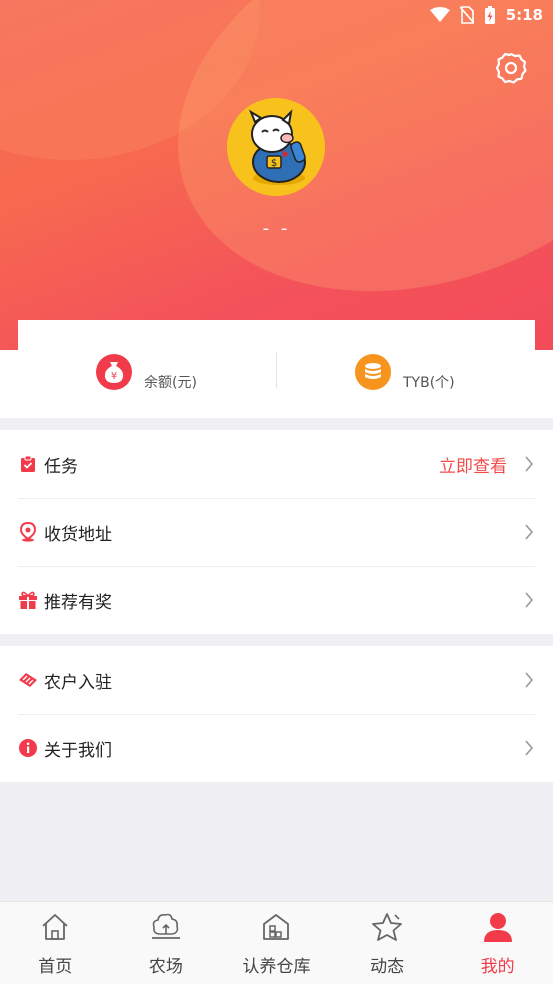 This screenshot has height=984, width=553. I want to click on view-now-link: 立即查看, so click(473, 464).